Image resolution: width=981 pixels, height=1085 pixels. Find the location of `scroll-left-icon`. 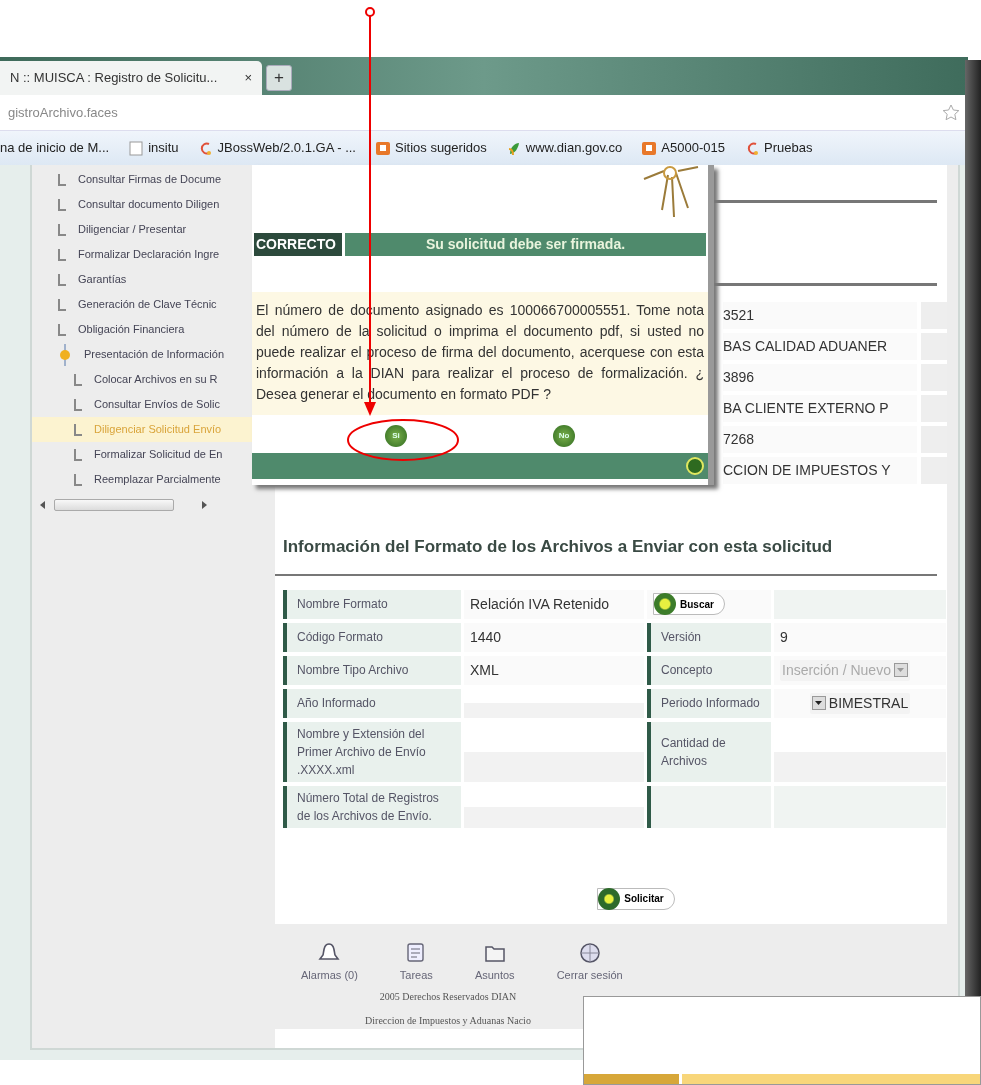

scroll-left-icon is located at coordinates (43, 505).